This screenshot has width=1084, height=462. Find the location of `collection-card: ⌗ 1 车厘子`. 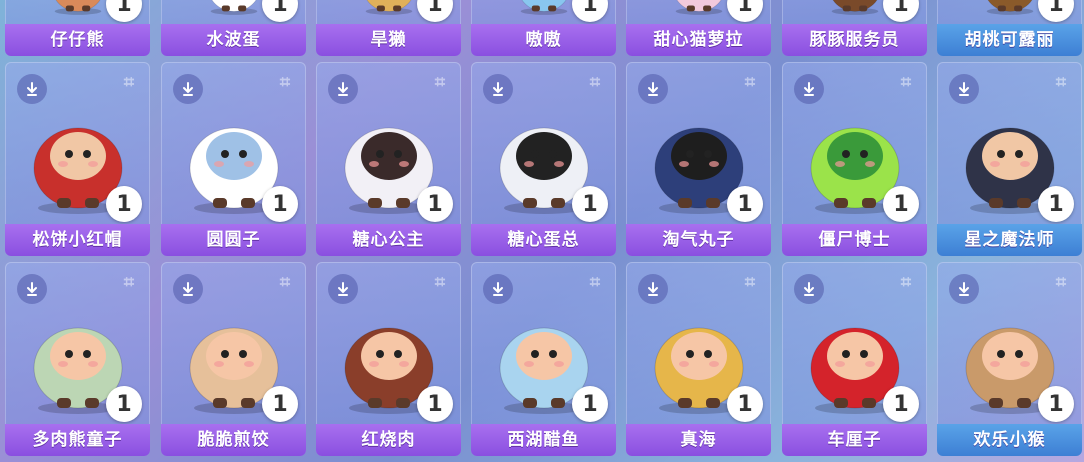

collection-card: ⌗ 1 车厘子 is located at coordinates (854, 359).